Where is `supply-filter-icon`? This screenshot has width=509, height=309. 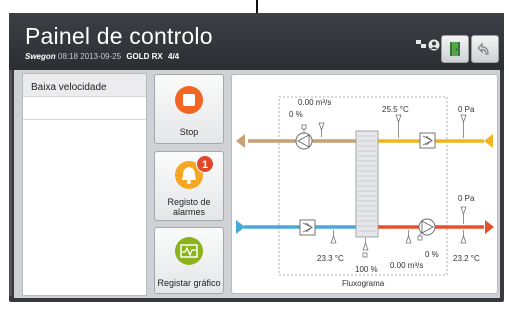
supply-filter-icon is located at coordinates (307, 227).